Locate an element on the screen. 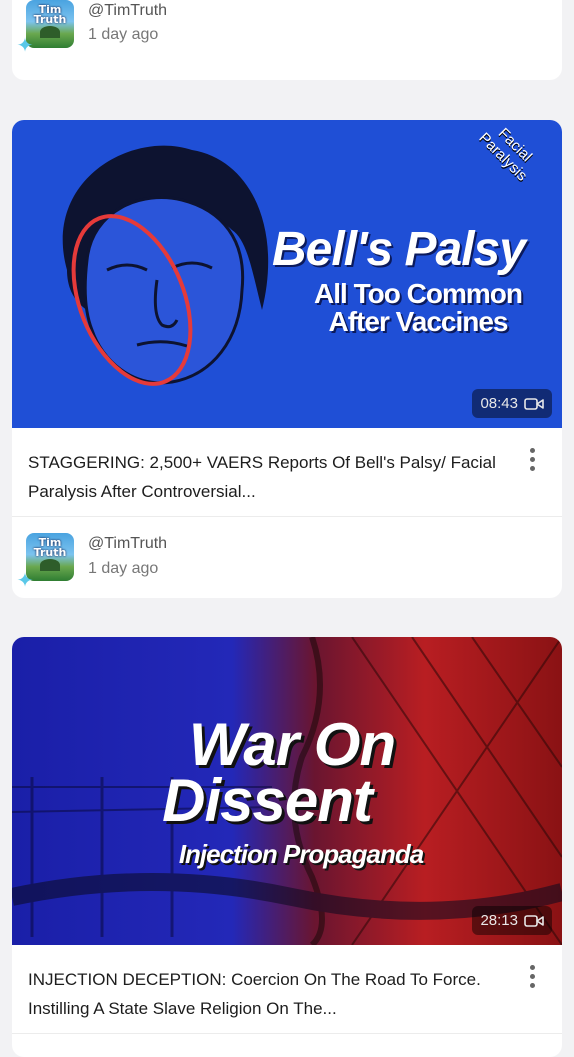 This screenshot has height=1057, width=574. duration-badge: 28:13 is located at coordinates (512, 920).